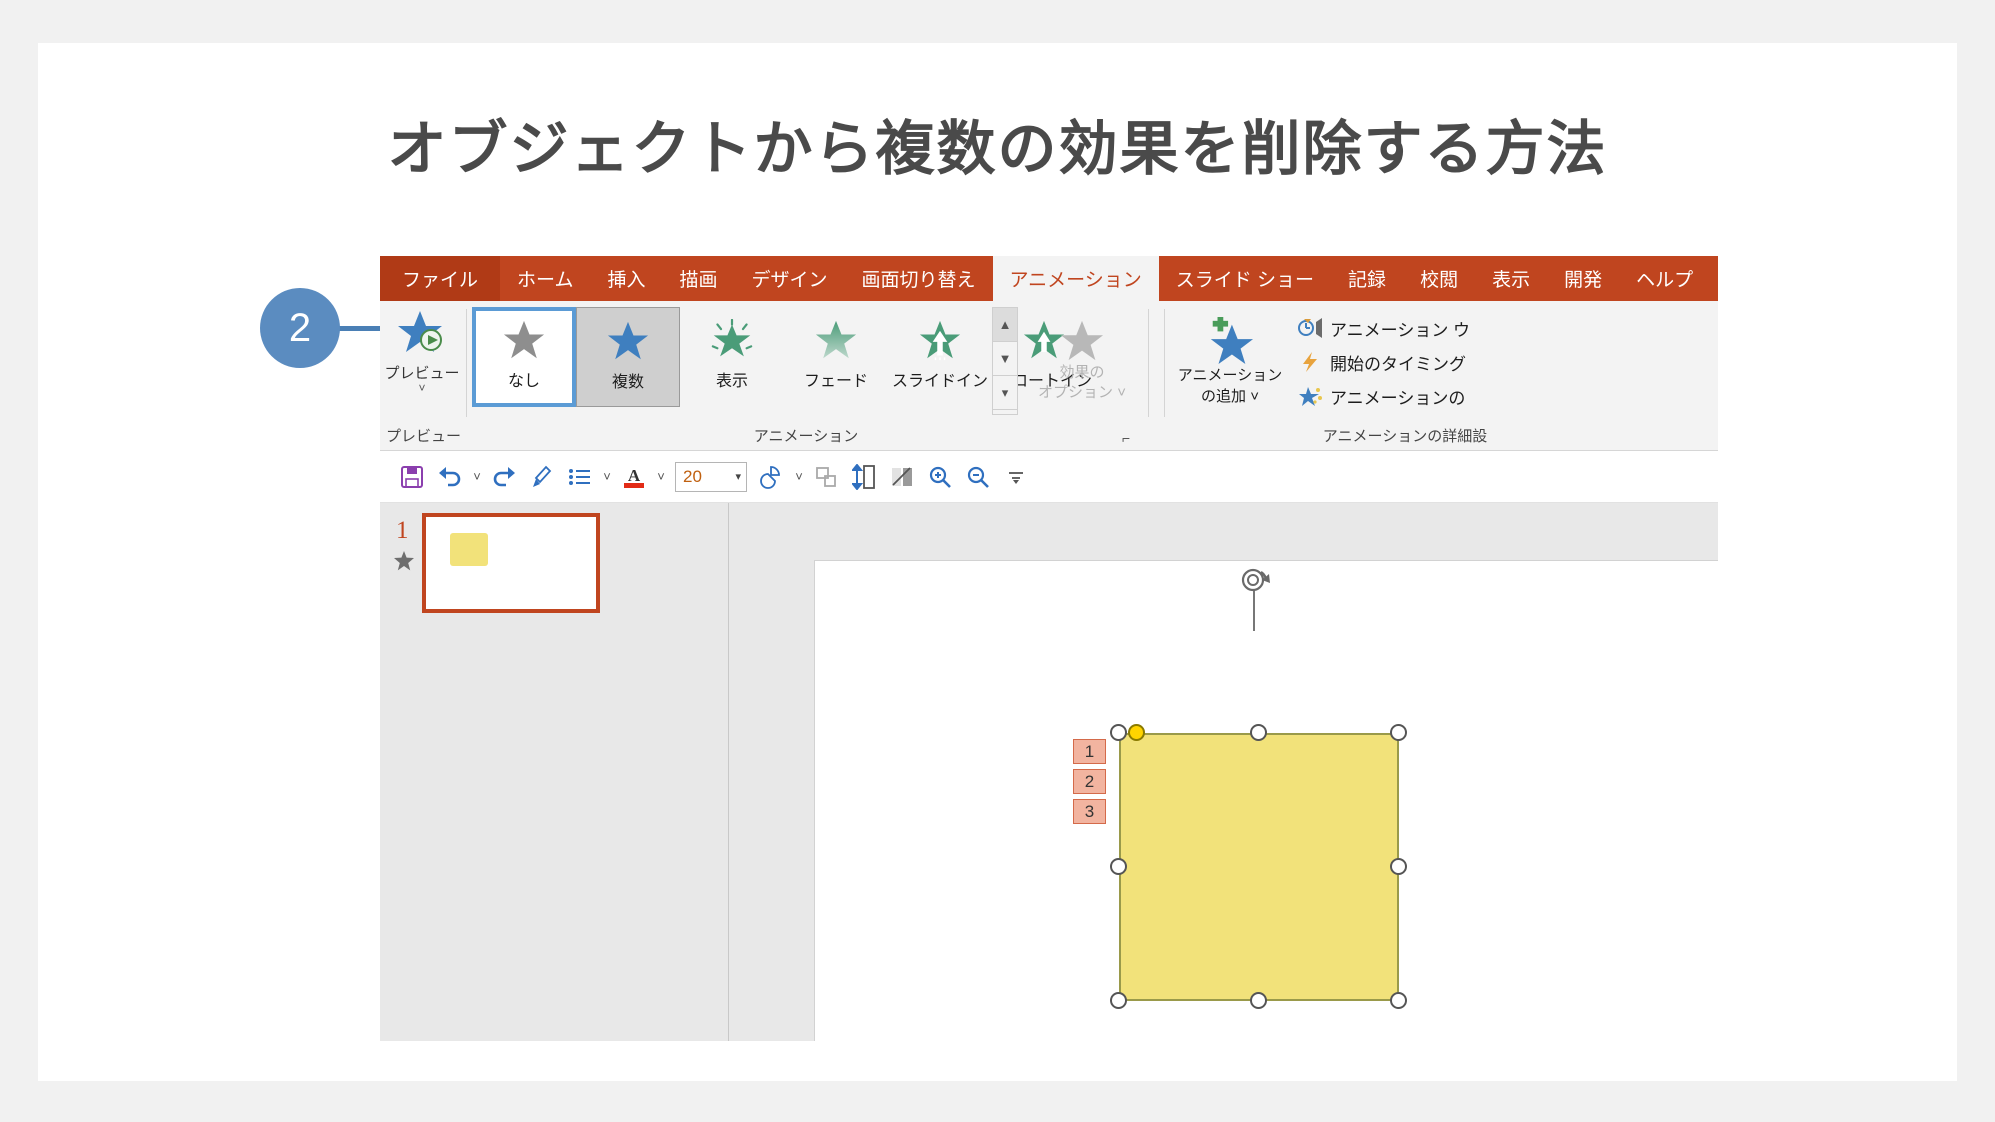 The image size is (1995, 1122). What do you see at coordinates (692, 476) in the screenshot?
I see `font-size-value: 20` at bounding box center [692, 476].